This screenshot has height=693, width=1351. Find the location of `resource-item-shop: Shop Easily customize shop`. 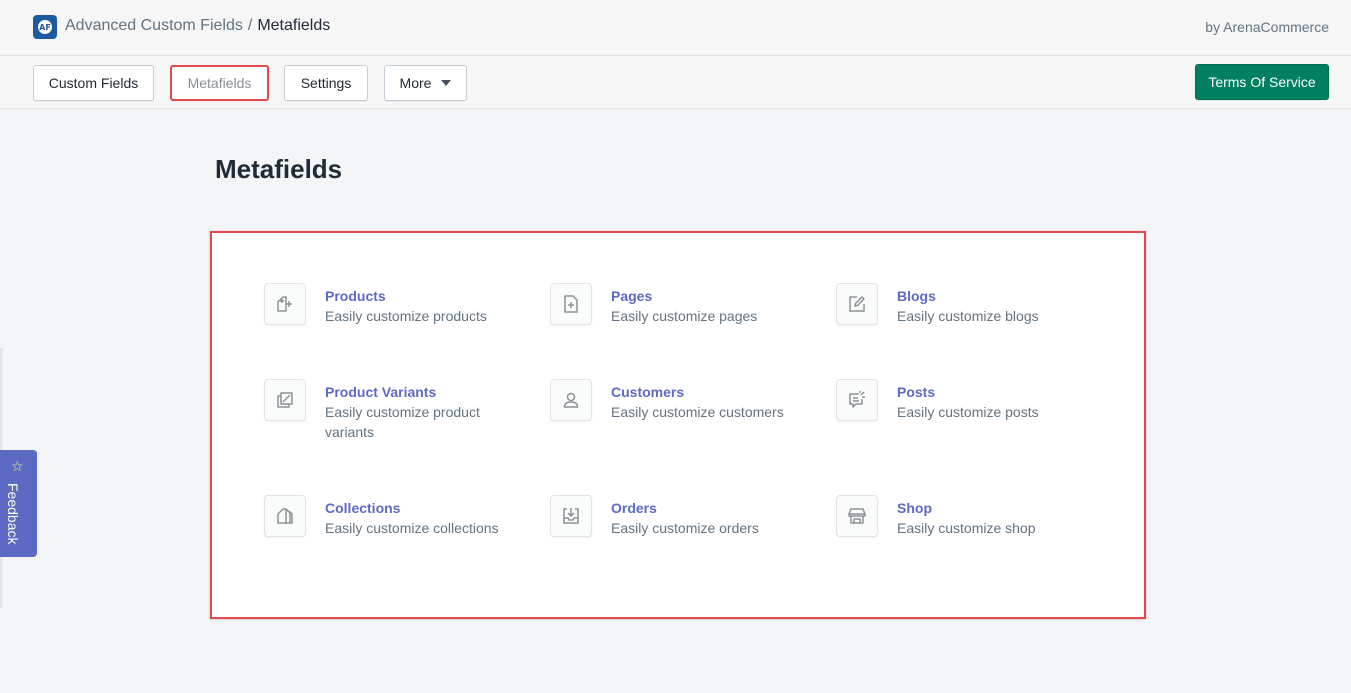

resource-item-shop: Shop Easily customize shop is located at coordinates (966, 516).